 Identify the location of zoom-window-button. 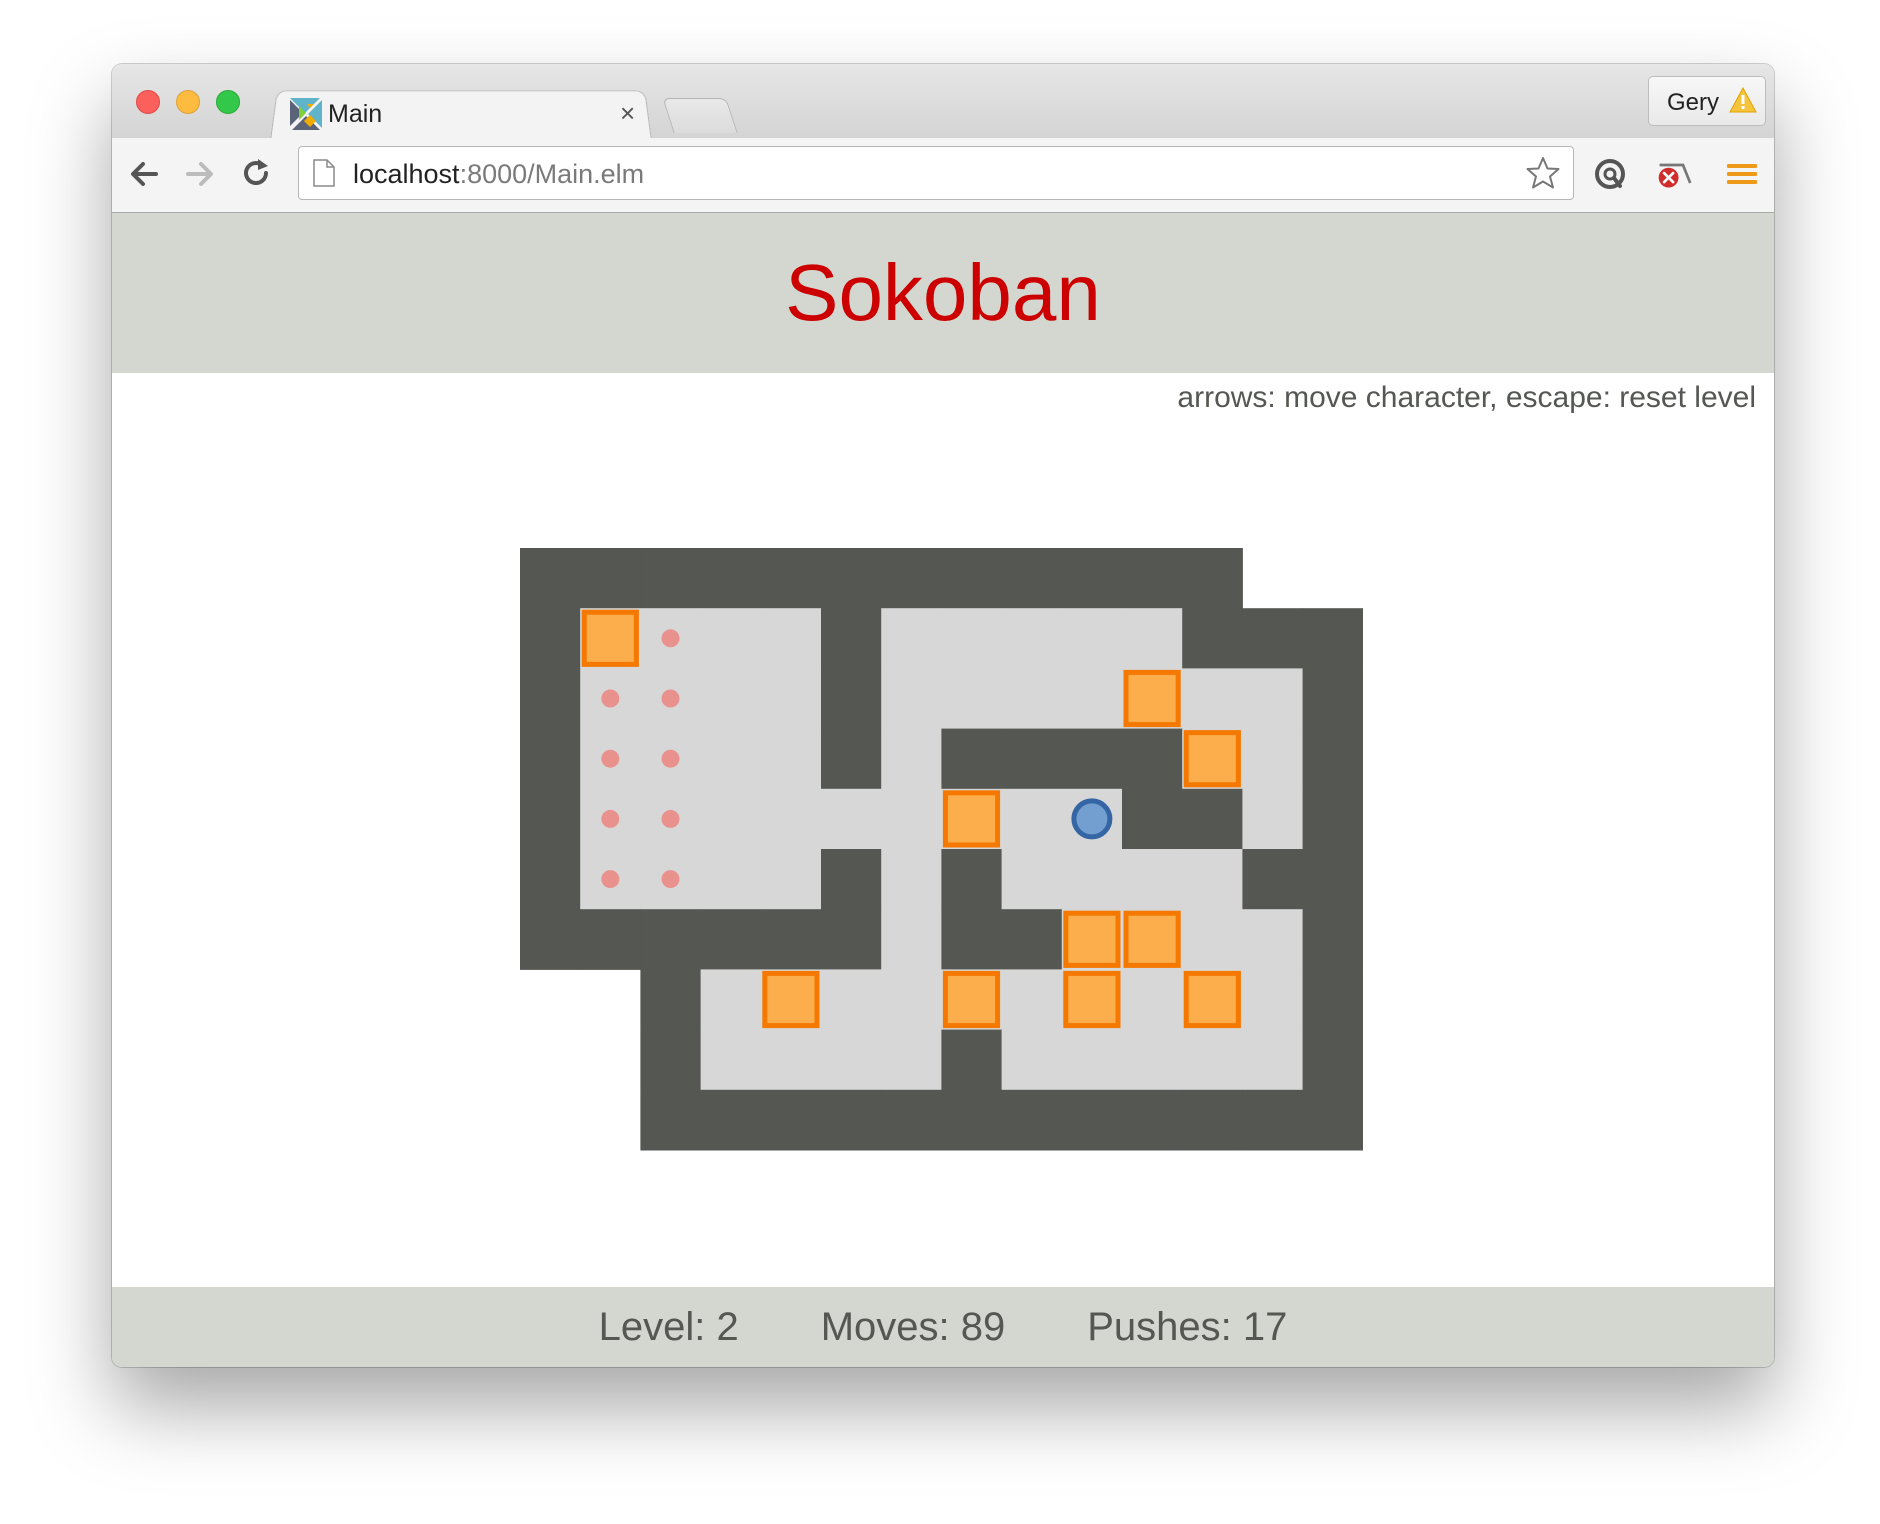
(228, 102).